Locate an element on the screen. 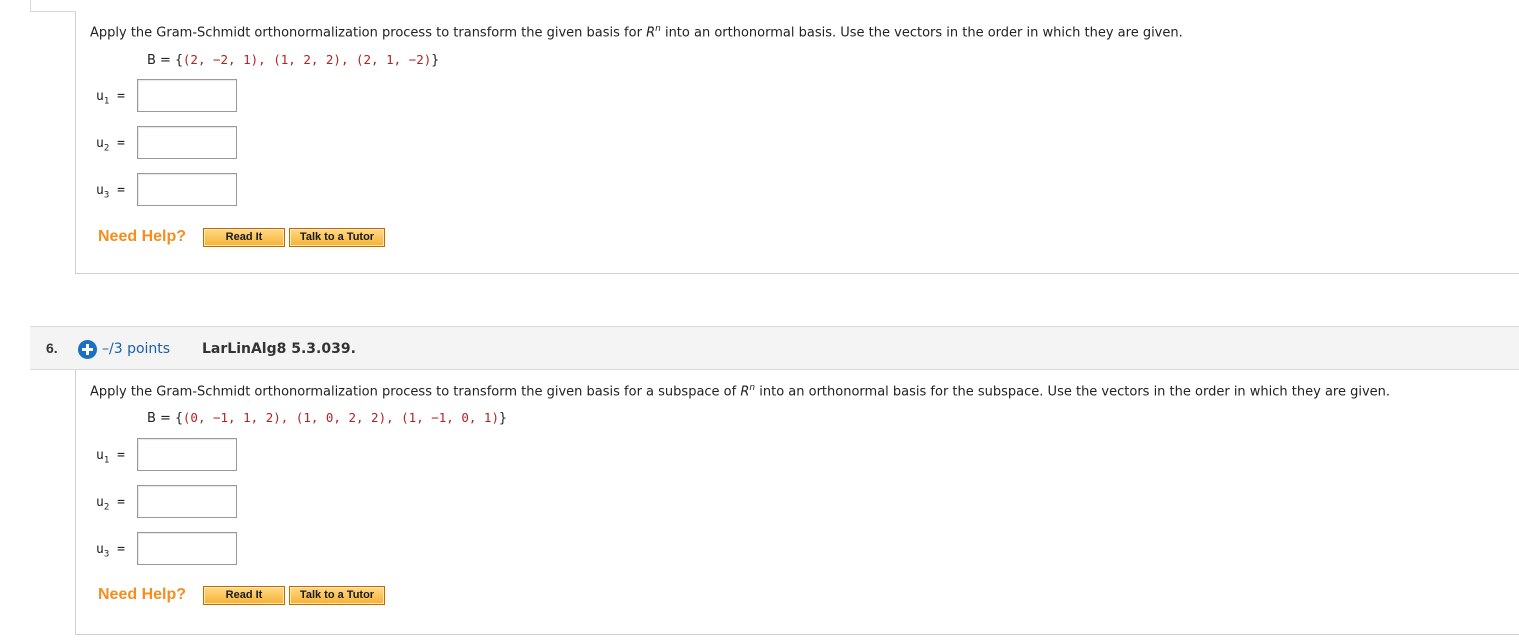 Image resolution: width=1519 pixels, height=643 pixels. question-points: –/3 points is located at coordinates (136, 349).